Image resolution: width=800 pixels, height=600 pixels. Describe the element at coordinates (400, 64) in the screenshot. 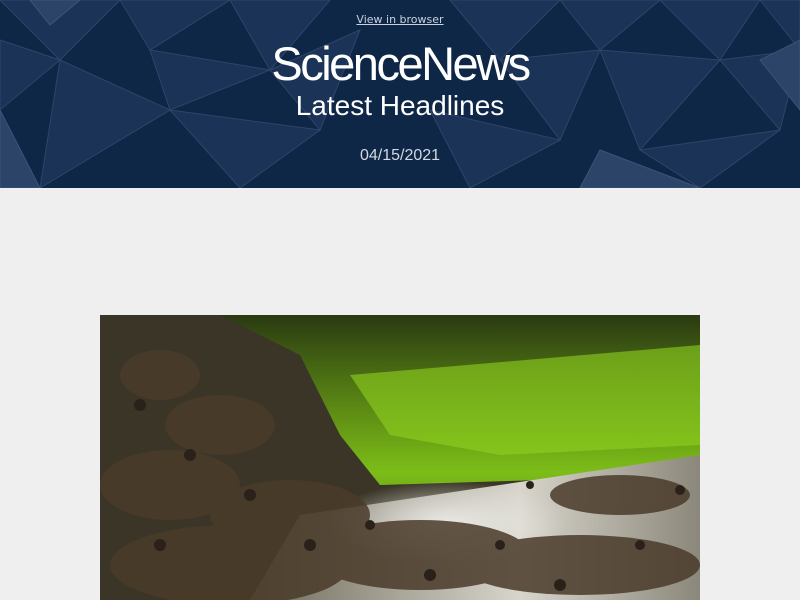

I see `sciencenews-logo: ScienceNews` at that location.